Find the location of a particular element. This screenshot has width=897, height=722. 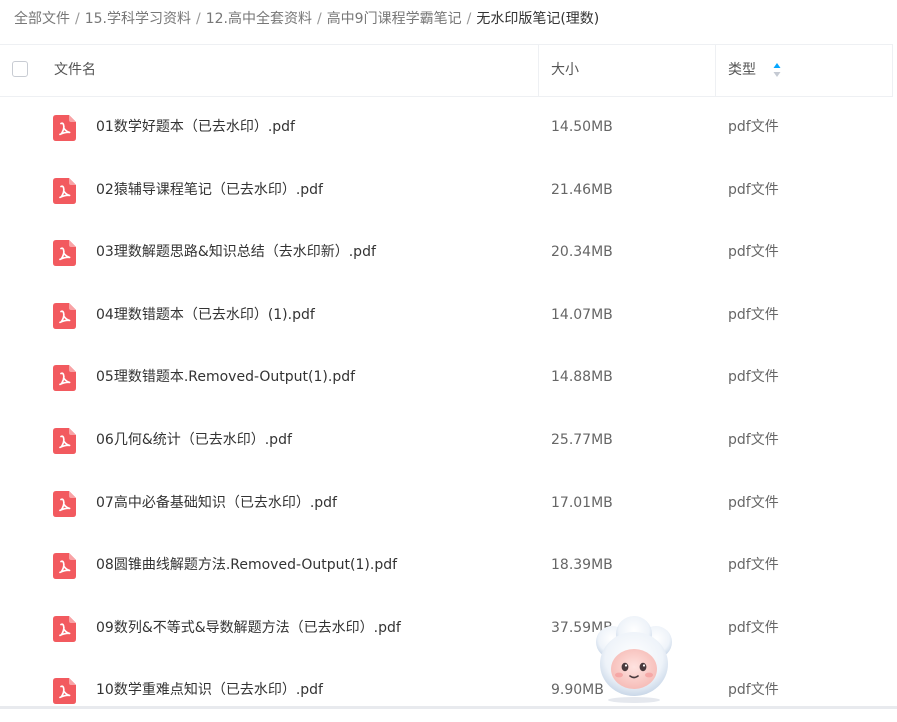

table-row: 09数列&不等式&导数解题方法（已去水印）.pdf 37.59MB pdf文件 is located at coordinates (446, 628).